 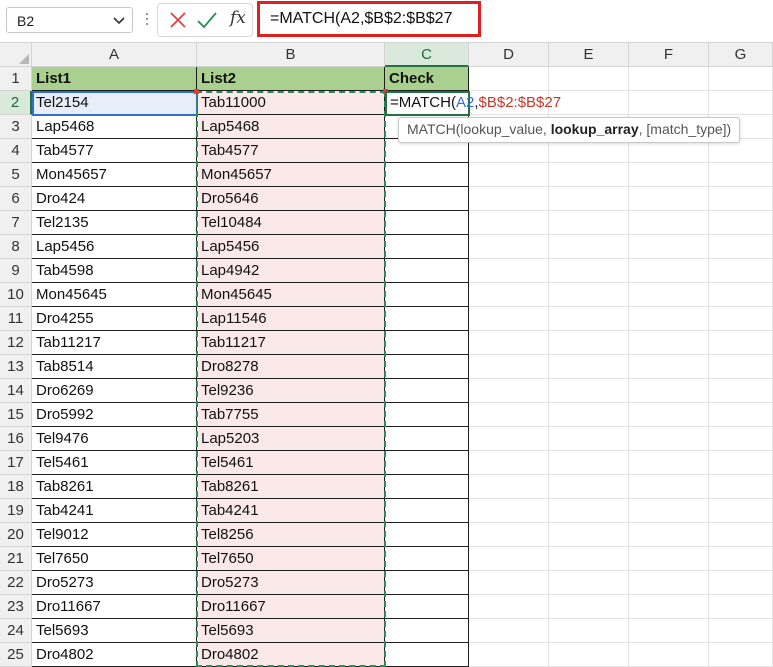 What do you see at coordinates (16, 223) in the screenshot?
I see `row-header: 7` at bounding box center [16, 223].